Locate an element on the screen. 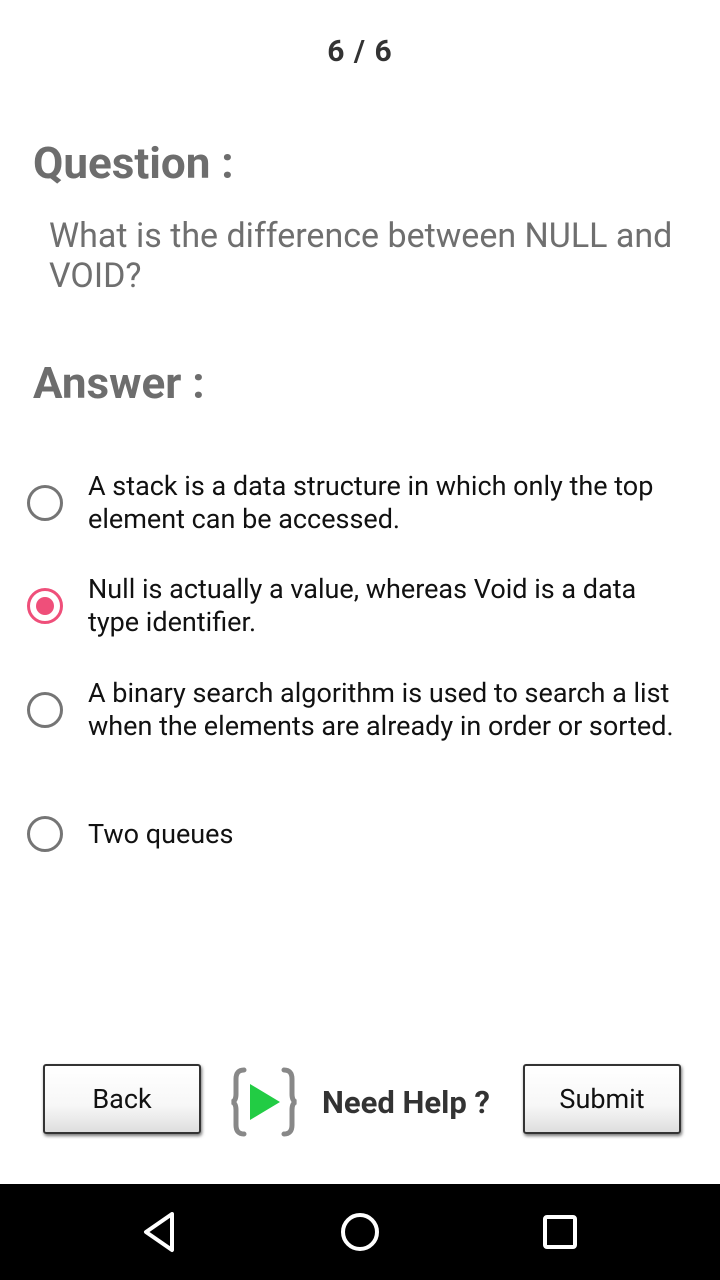  system-nav-bar is located at coordinates (360, 1232).